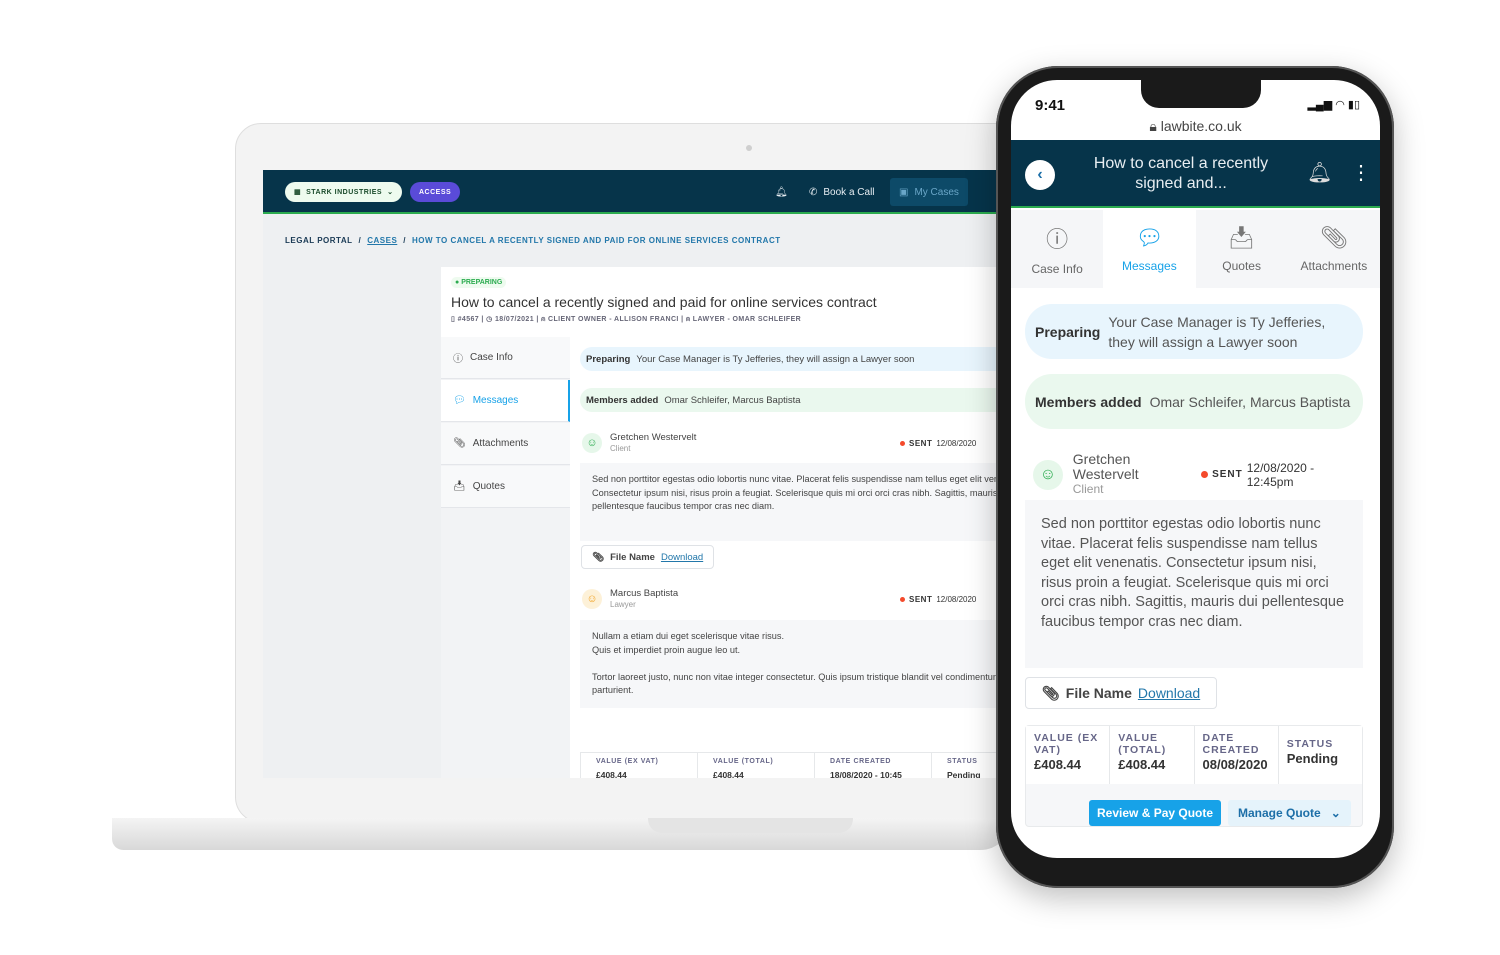  I want to click on access-badge: ACCESS, so click(435, 192).